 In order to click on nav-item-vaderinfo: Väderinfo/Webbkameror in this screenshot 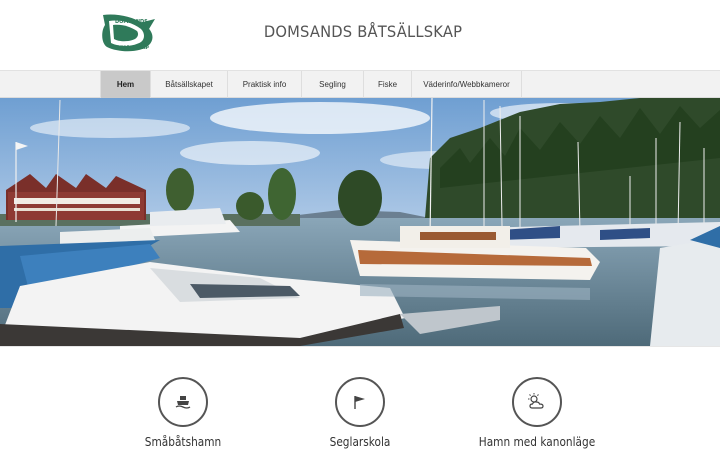, I will do `click(466, 84)`.